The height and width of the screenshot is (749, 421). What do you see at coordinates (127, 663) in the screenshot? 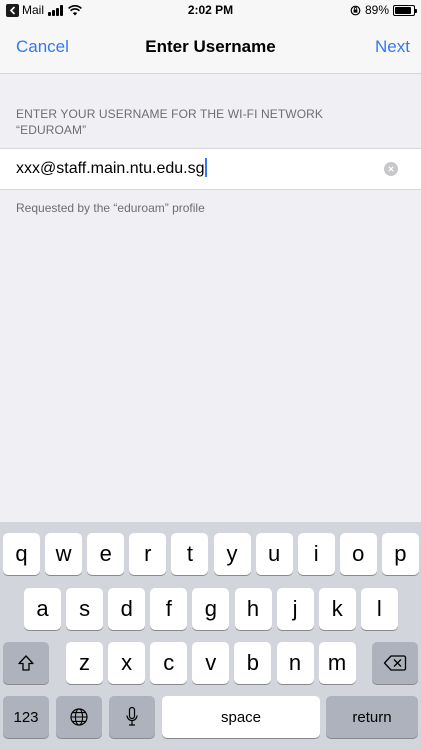
I see `key-x: x` at bounding box center [127, 663].